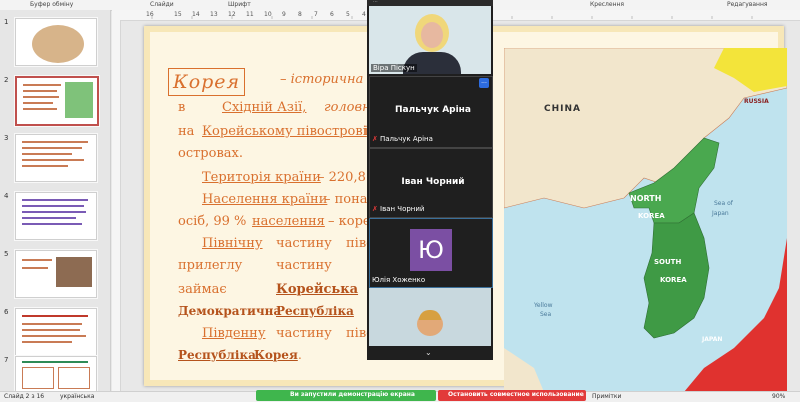  What do you see at coordinates (51, 4) in the screenshot?
I see `ribbon-group-clipboard: Буфер обміну` at bounding box center [51, 4].